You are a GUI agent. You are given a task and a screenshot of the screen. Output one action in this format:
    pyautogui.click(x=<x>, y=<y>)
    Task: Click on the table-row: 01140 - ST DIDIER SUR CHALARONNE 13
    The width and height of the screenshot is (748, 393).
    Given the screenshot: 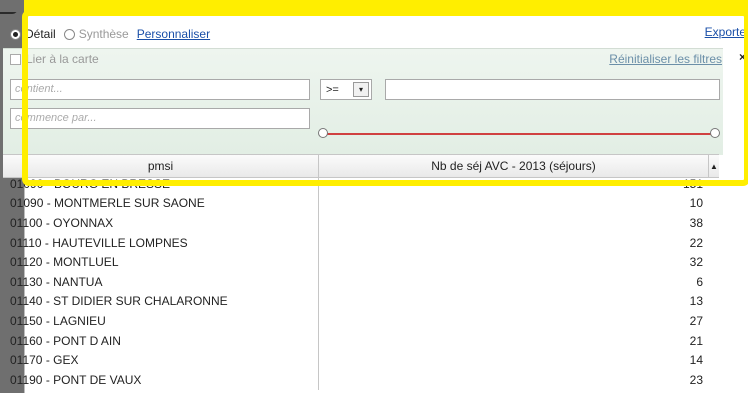 What is the action you would take?
    pyautogui.click(x=361, y=301)
    